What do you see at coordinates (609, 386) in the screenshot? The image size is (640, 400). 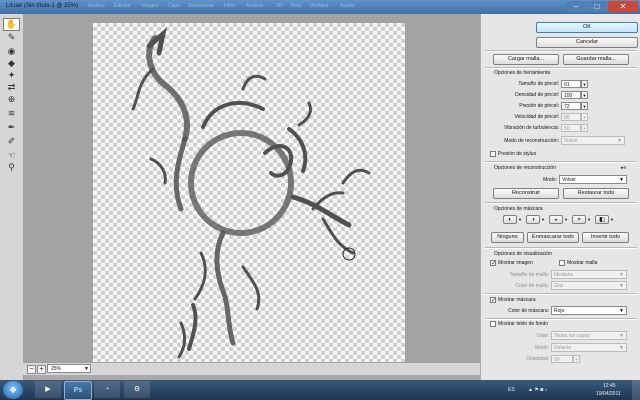 I see `clock-time: 12:45` at bounding box center [609, 386].